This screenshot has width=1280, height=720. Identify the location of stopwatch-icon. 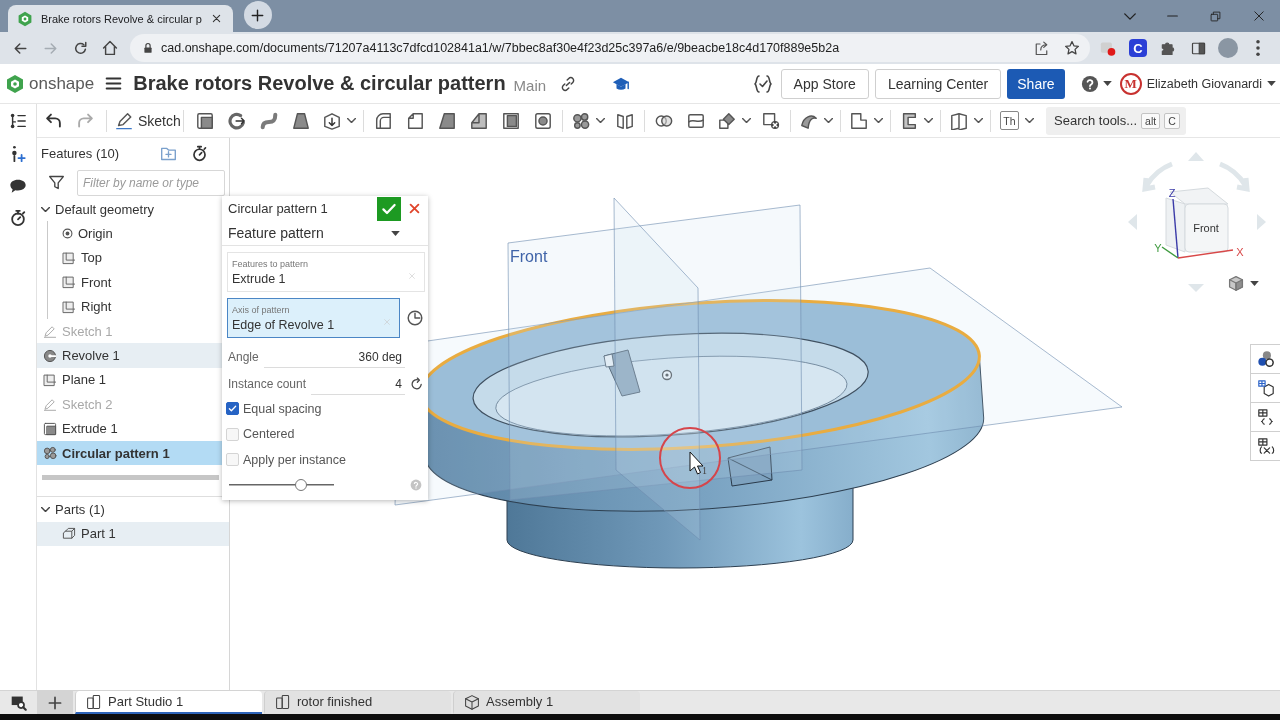
(199, 153).